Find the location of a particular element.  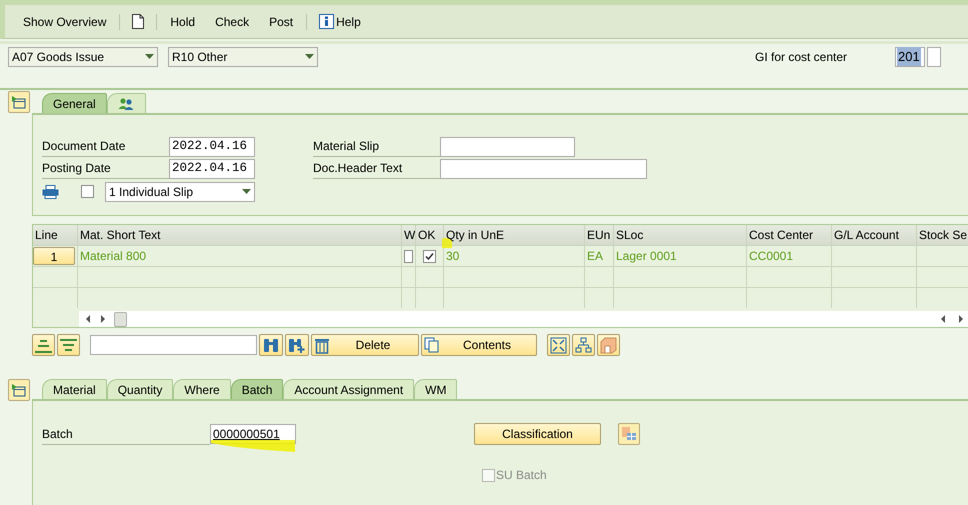

info-icon is located at coordinates (326, 21).